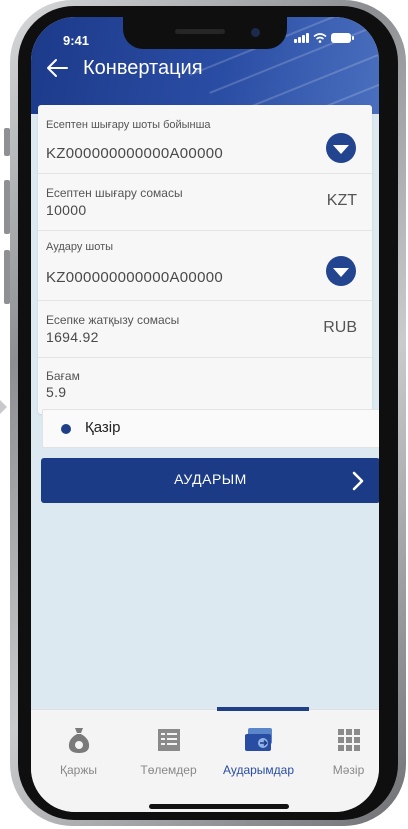 This screenshot has width=408, height=829. I want to click on volume-up-button, so click(7, 207).